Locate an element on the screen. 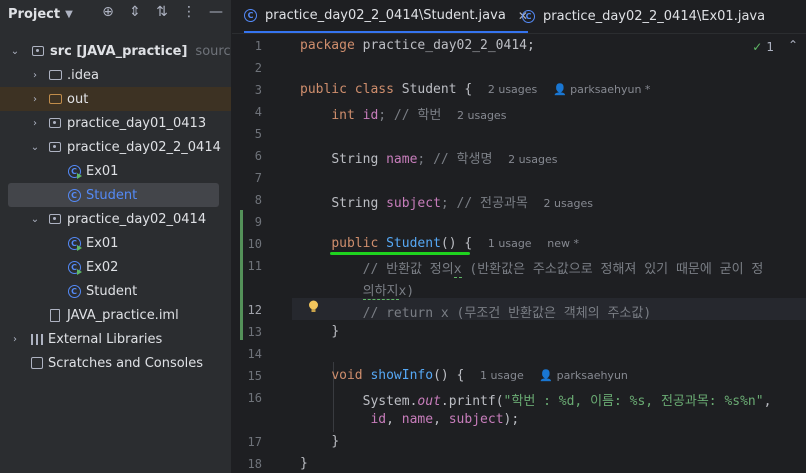 The width and height of the screenshot is (806, 473). code-line-5: int id; // 학번 2 usages is located at coordinates (403, 113).